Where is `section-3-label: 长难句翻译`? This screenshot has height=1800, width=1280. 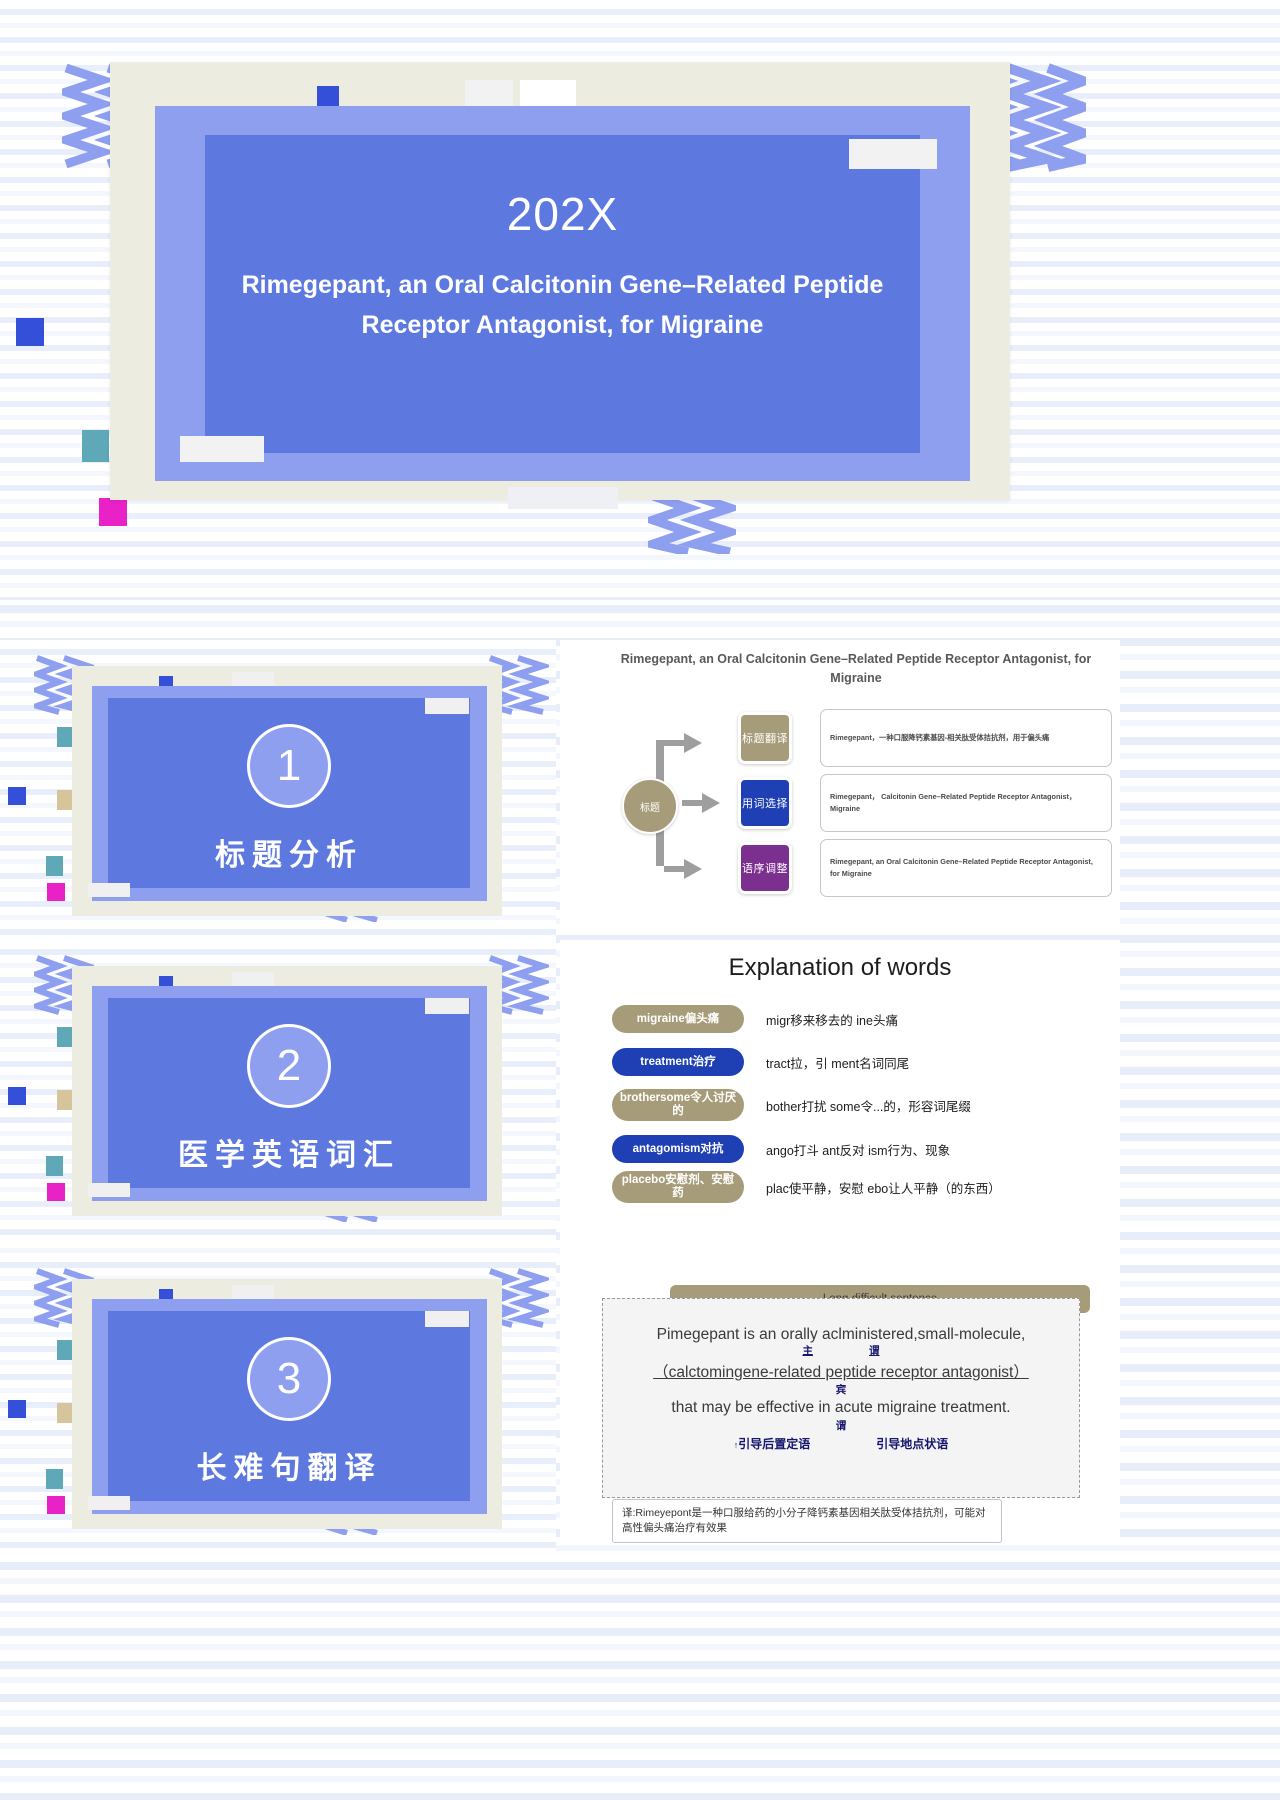
section-3-label: 长难句翻译 is located at coordinates (289, 1468).